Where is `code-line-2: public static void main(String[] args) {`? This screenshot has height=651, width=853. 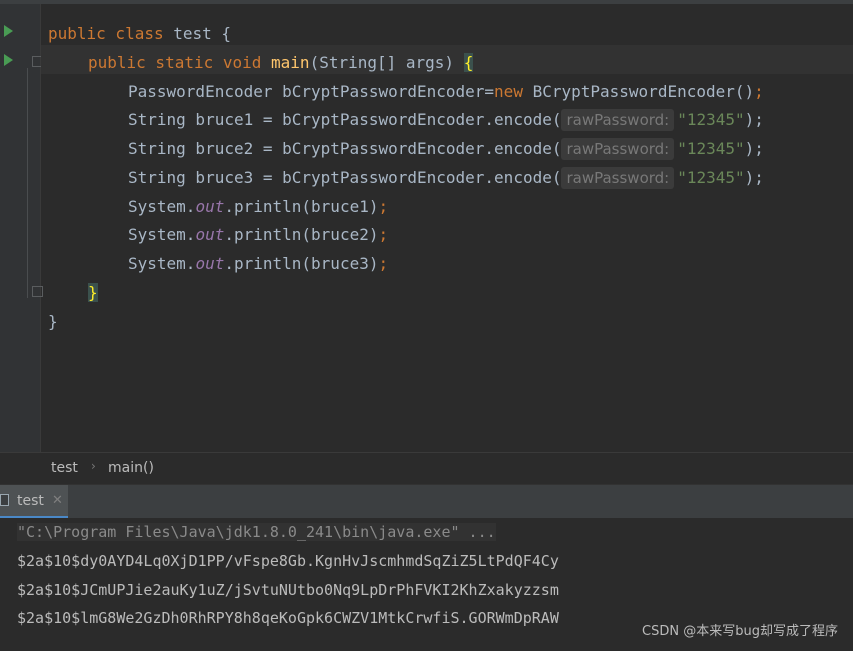 code-line-2: public static void main(String[] args) { is located at coordinates (281, 62).